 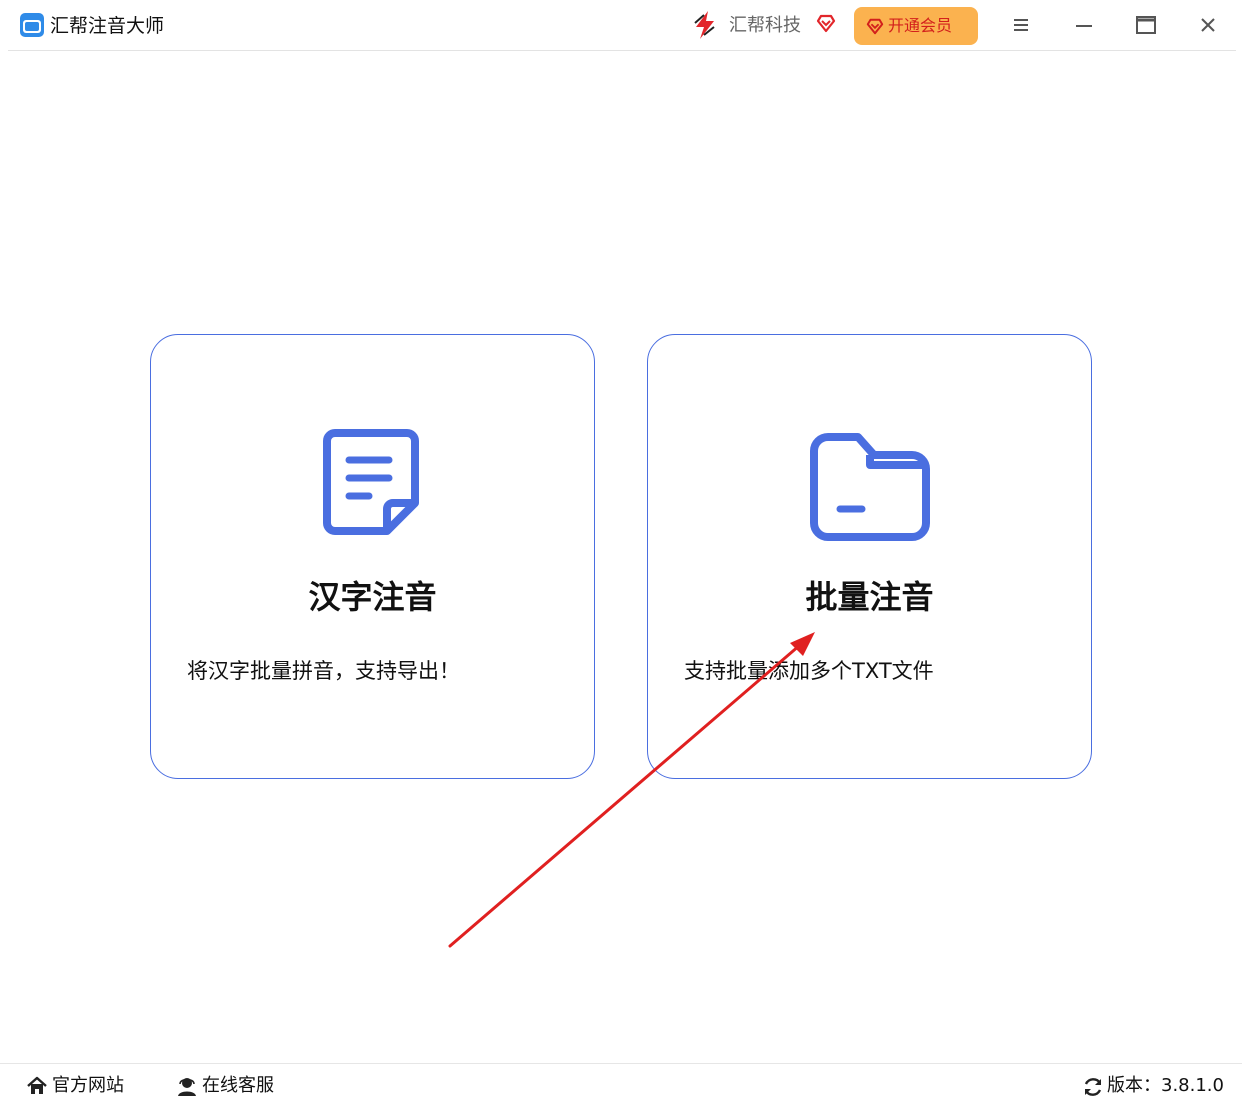 I want to click on document-icon, so click(x=371, y=482).